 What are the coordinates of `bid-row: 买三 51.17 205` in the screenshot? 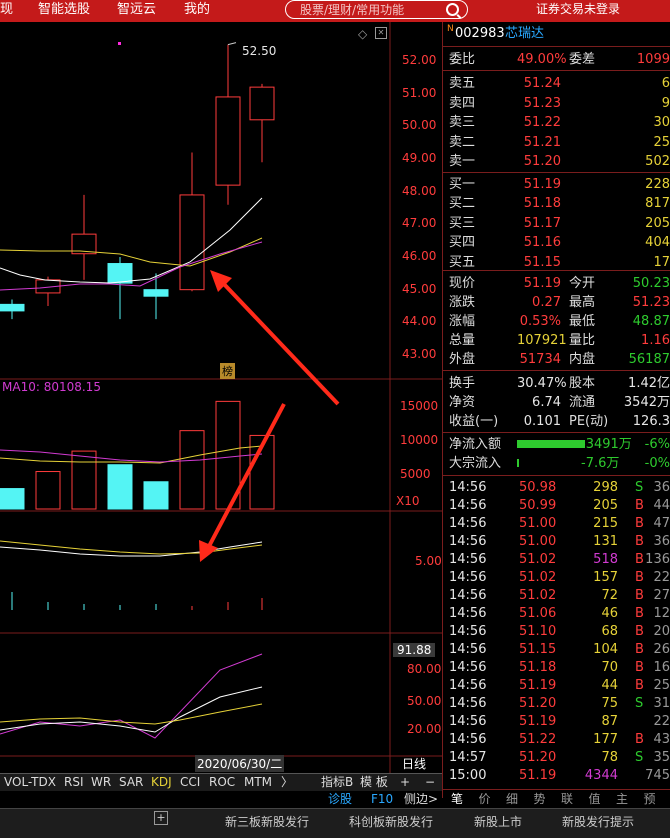 It's located at (559, 223).